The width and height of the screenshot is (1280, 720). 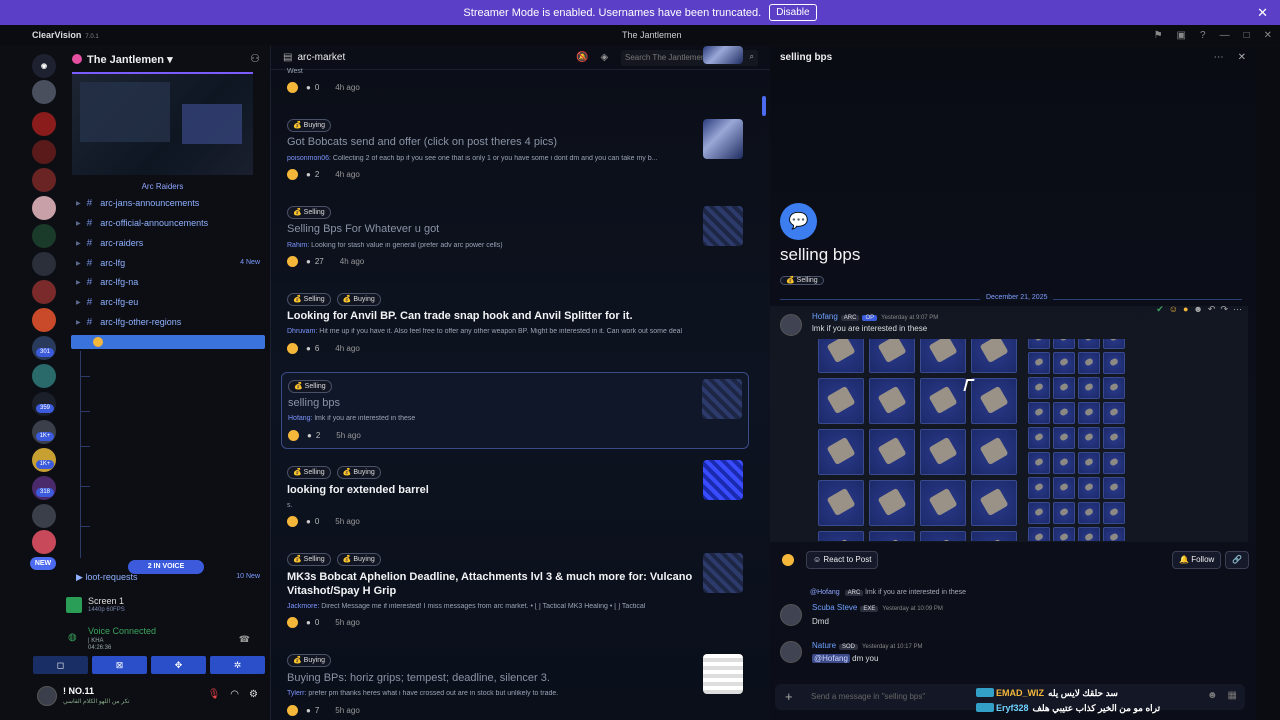 I want to click on close-thread-icon: ✕, so click(x=1242, y=57).